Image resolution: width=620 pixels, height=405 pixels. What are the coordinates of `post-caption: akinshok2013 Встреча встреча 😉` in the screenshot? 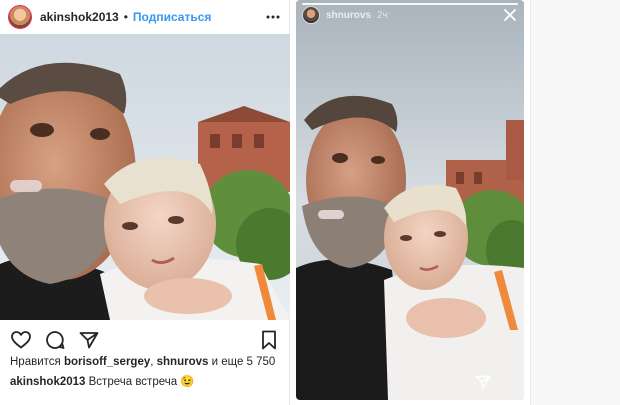 It's located at (147, 382).